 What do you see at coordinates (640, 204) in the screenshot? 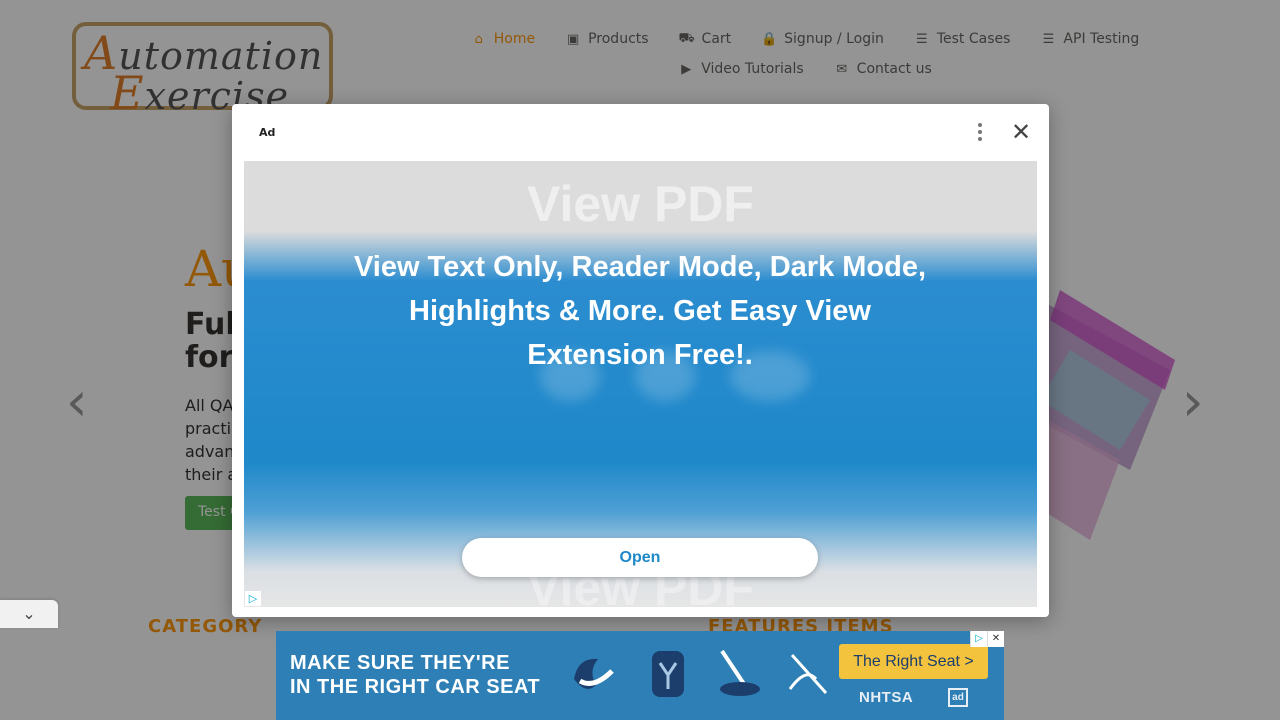
I see `ghost-title-top: View PDF` at bounding box center [640, 204].